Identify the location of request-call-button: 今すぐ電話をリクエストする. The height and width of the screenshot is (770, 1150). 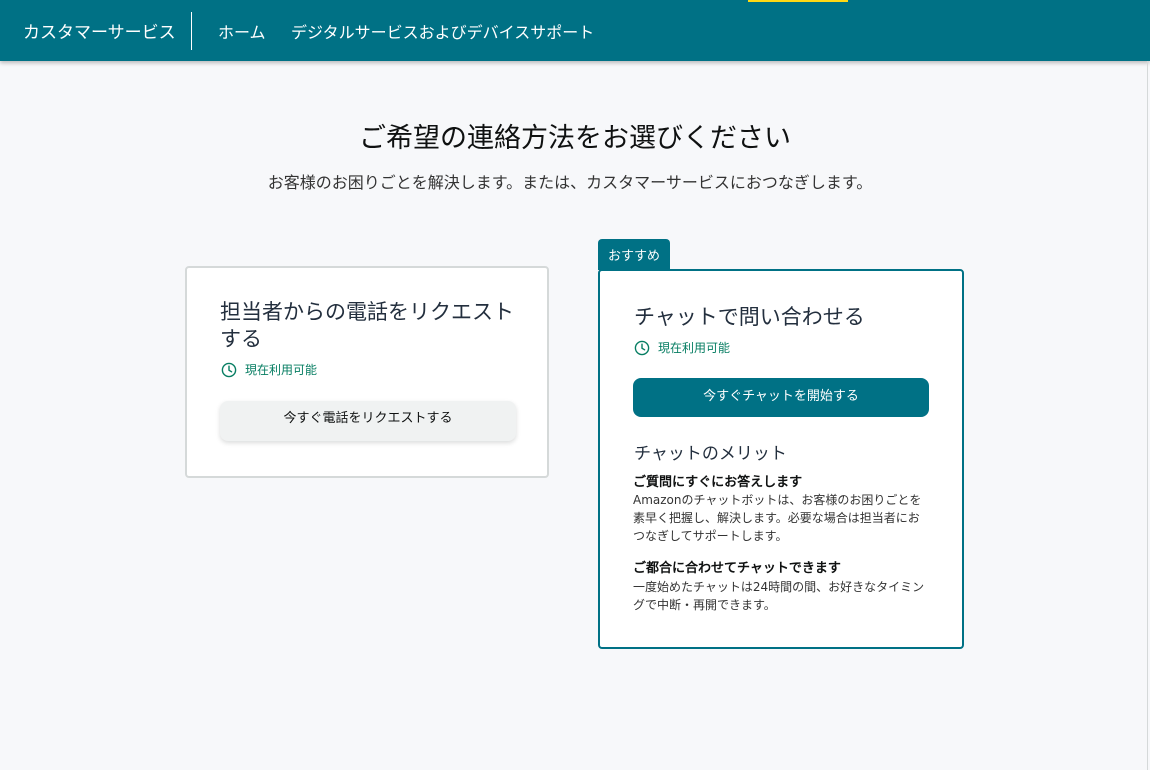
(368, 421).